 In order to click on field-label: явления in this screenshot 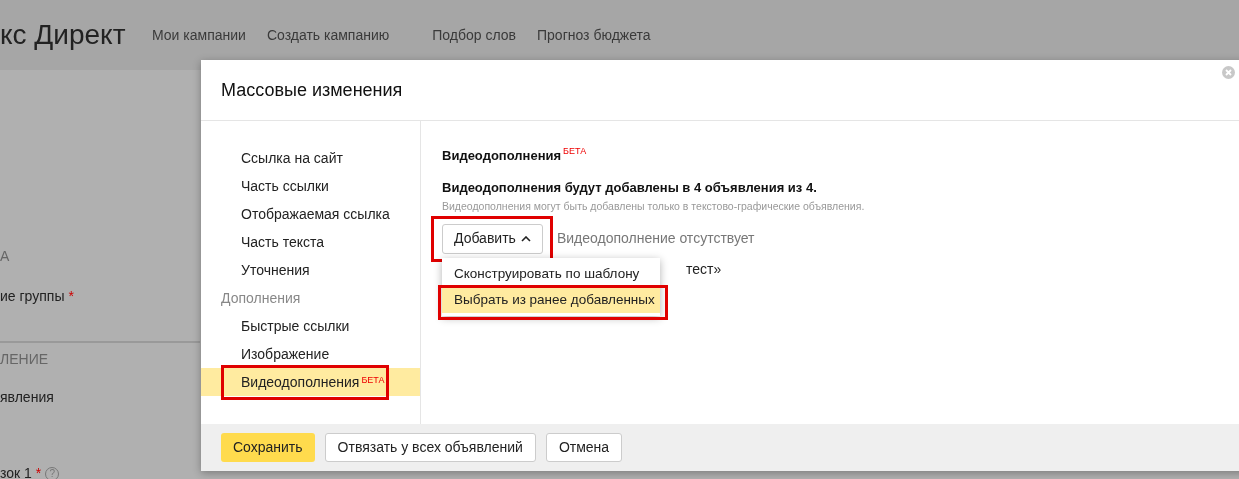, I will do `click(27, 397)`.